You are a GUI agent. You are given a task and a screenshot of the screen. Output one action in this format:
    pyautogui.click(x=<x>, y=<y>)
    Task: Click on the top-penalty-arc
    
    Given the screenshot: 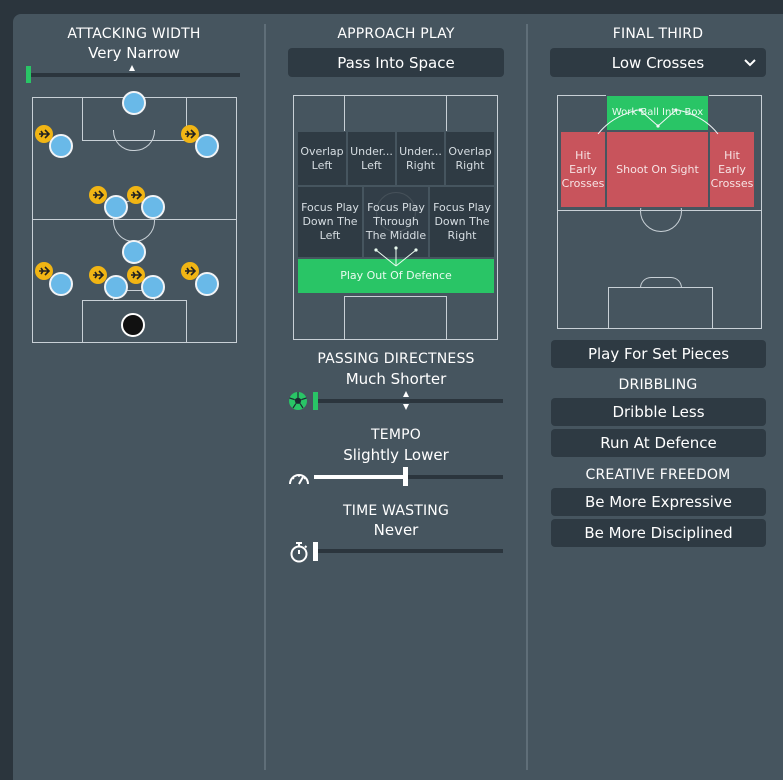 What is the action you would take?
    pyautogui.click(x=134, y=140)
    